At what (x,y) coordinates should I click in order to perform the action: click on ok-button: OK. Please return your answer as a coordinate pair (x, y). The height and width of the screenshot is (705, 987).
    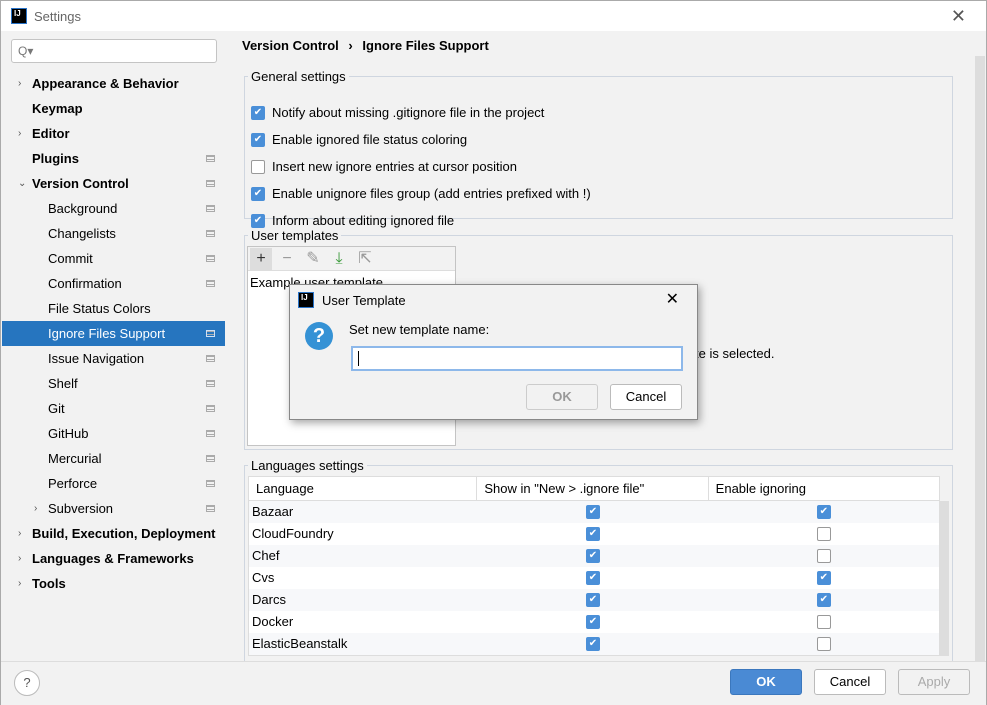
    Looking at the image, I should click on (766, 682).